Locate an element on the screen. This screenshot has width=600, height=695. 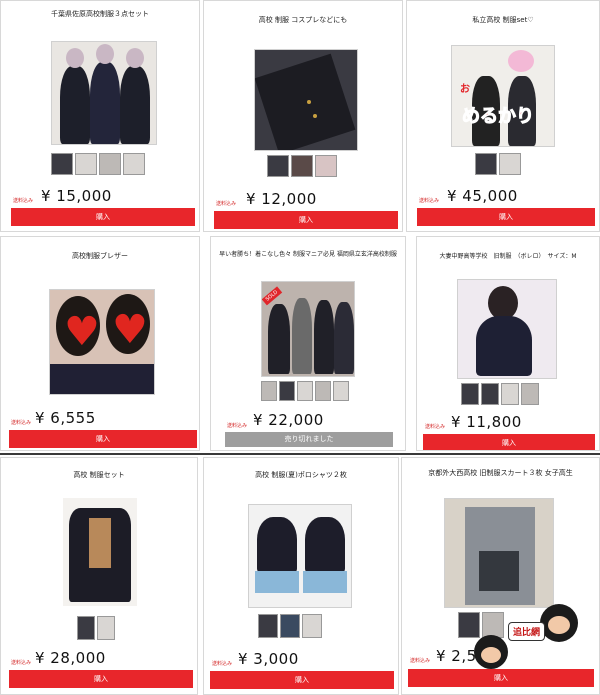
polo-shape is located at coordinates (277, 545).